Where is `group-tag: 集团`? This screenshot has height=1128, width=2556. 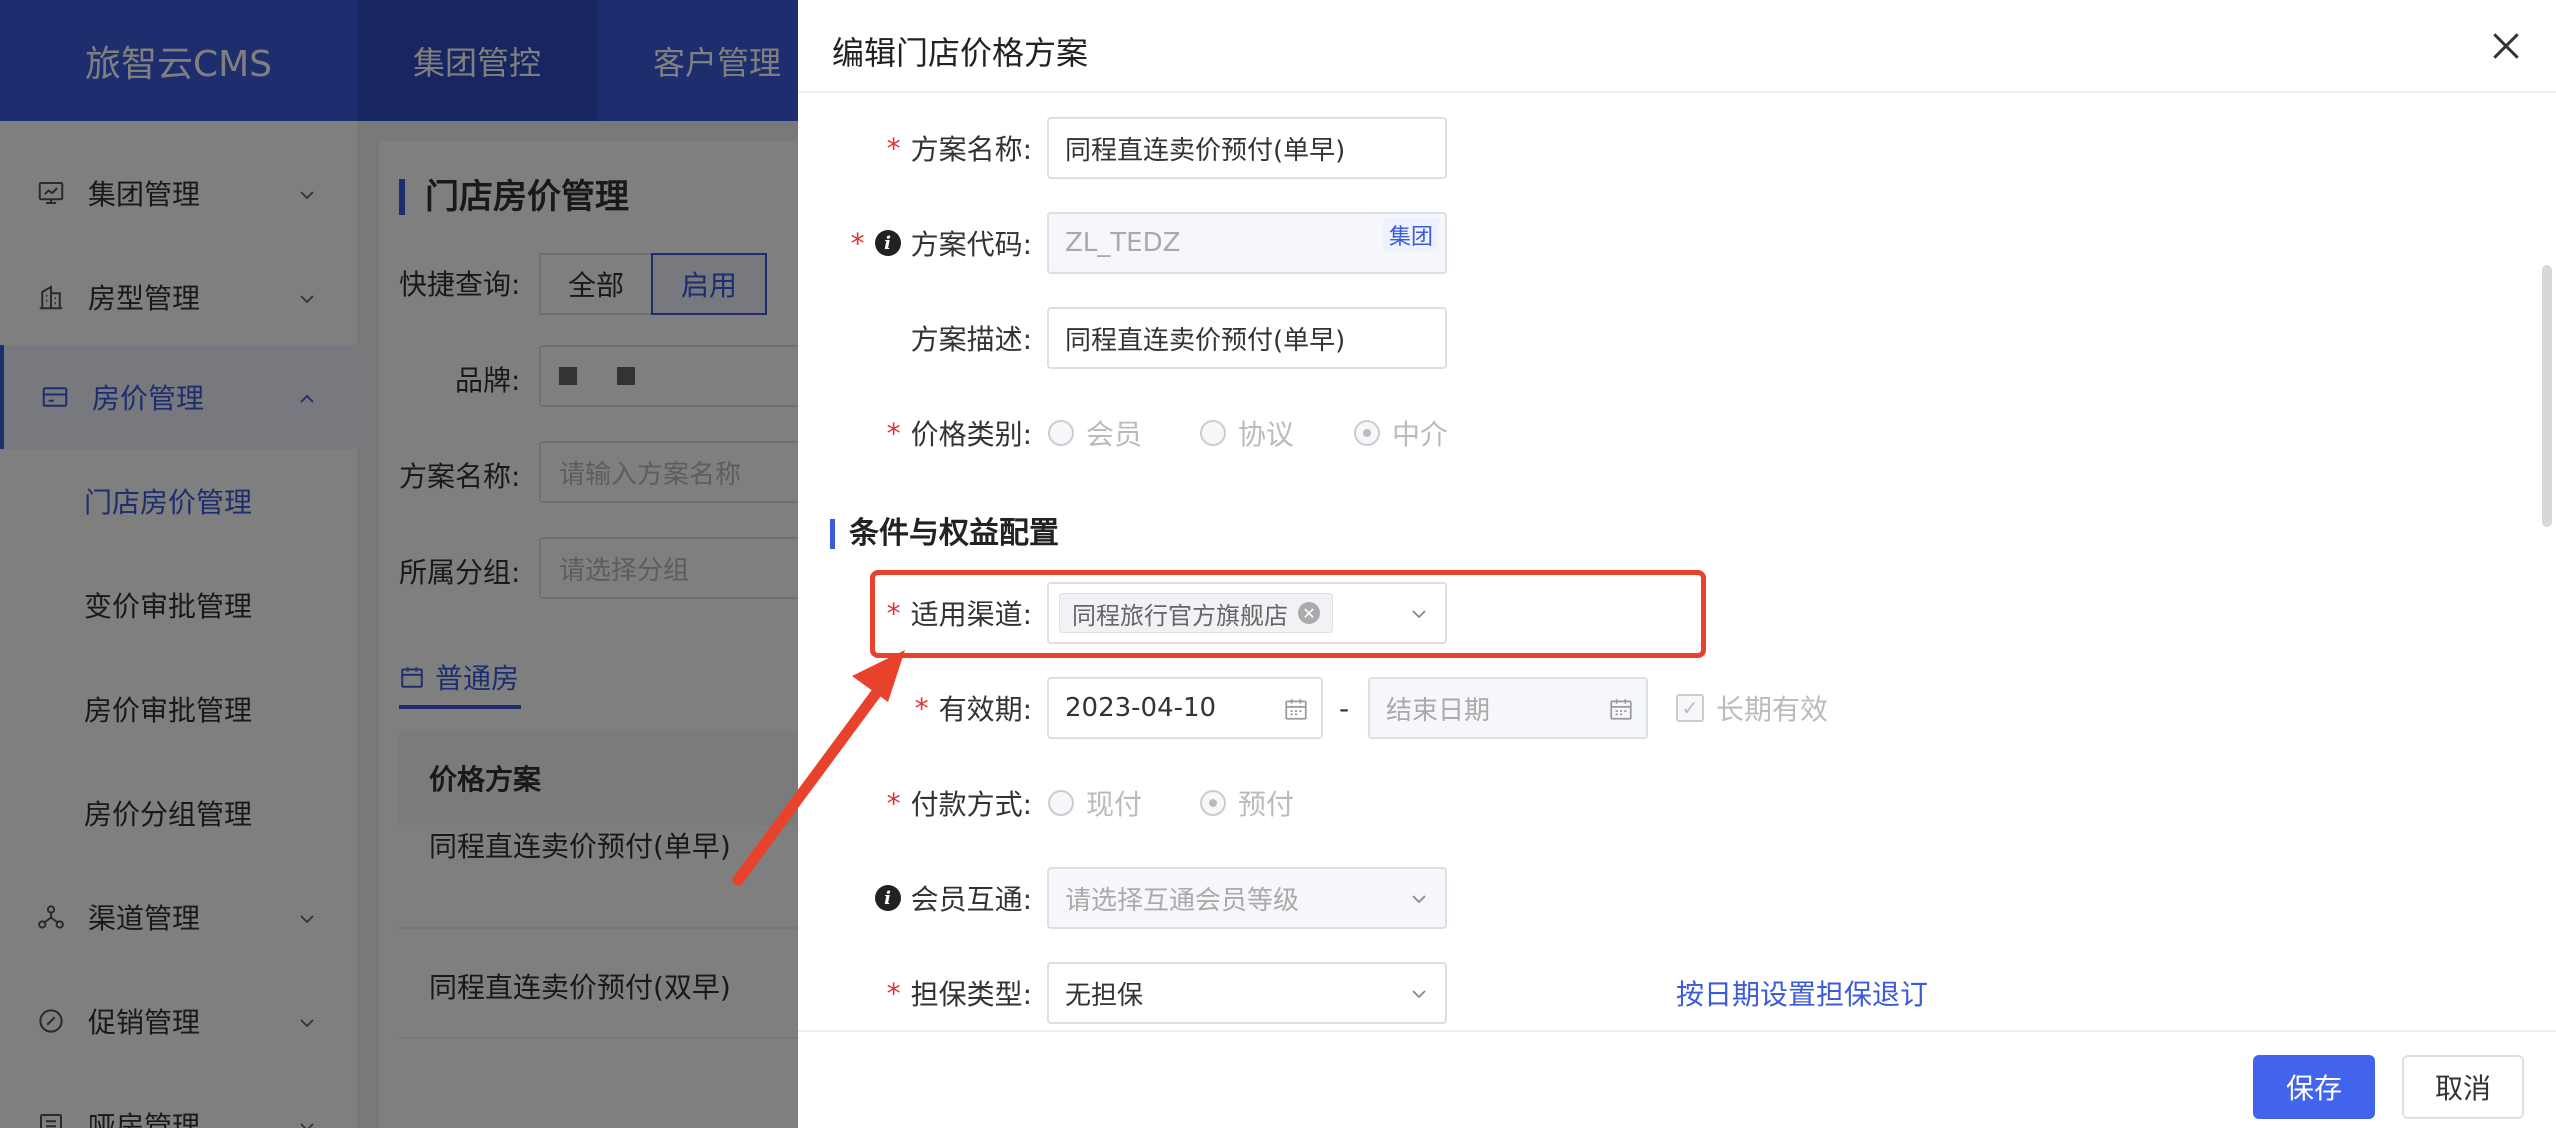 group-tag: 集团 is located at coordinates (1410, 235).